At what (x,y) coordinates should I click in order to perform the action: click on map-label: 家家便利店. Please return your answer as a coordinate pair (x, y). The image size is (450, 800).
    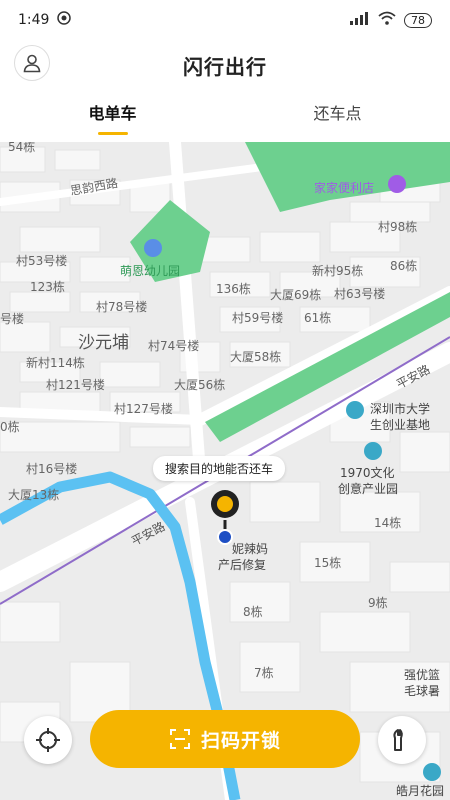
    Looking at the image, I should click on (344, 188).